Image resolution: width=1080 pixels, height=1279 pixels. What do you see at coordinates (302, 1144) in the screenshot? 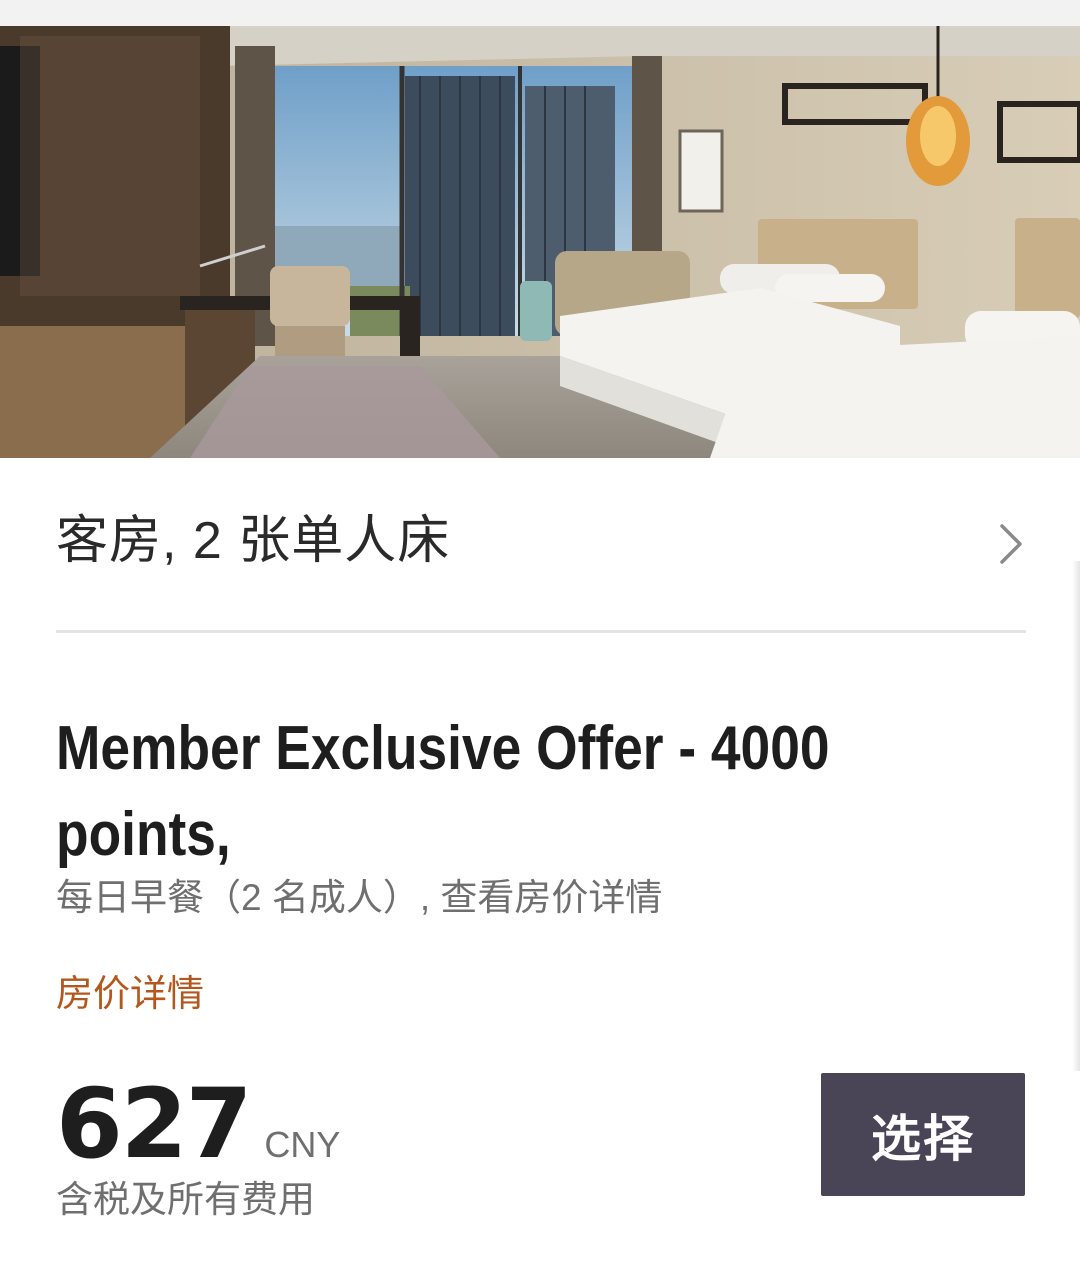
I see `price-currency: CNY` at bounding box center [302, 1144].